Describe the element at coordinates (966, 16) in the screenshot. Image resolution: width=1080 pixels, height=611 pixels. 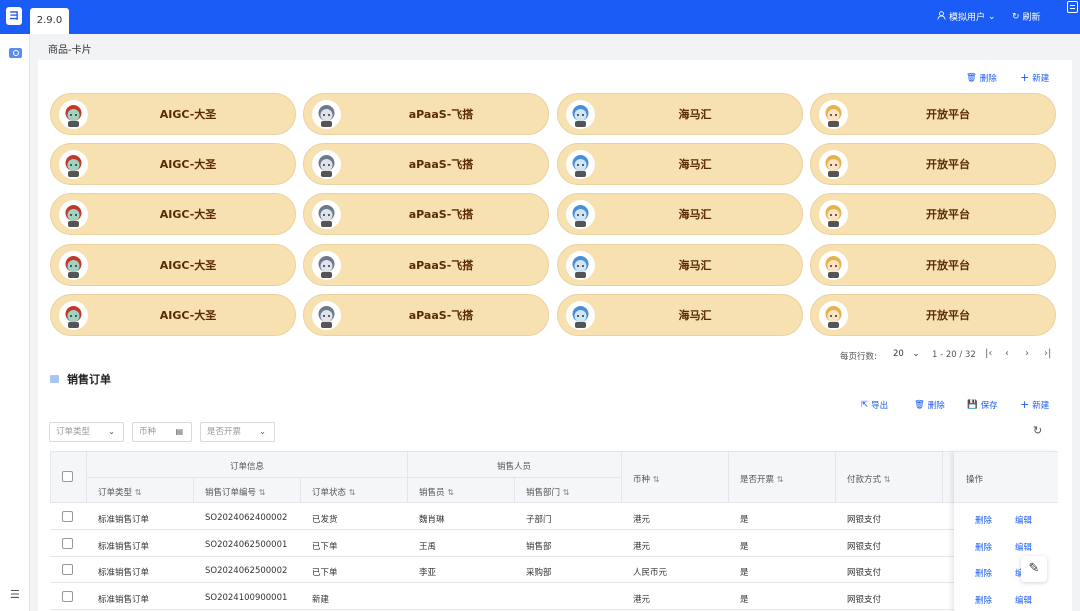
I see `user-menu: 模拟用户 ⌄` at that location.